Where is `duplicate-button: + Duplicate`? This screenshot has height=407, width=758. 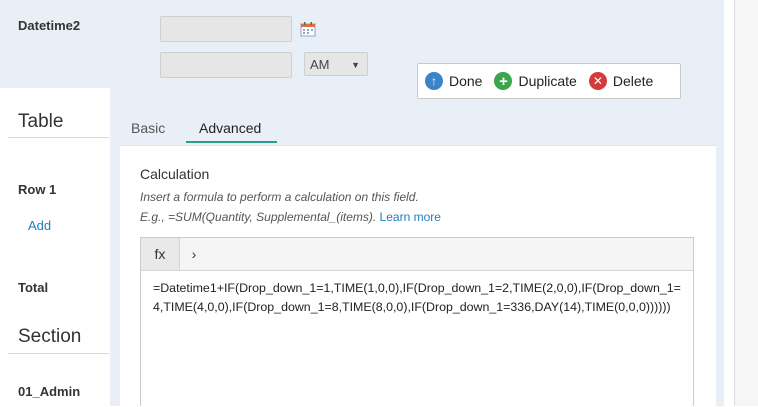 duplicate-button: + Duplicate is located at coordinates (535, 81).